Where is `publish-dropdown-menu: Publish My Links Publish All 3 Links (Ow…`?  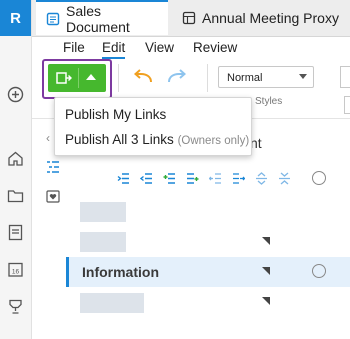
publish-dropdown-menu: Publish My Links Publish All 3 Links (Ow… is located at coordinates (153, 126).